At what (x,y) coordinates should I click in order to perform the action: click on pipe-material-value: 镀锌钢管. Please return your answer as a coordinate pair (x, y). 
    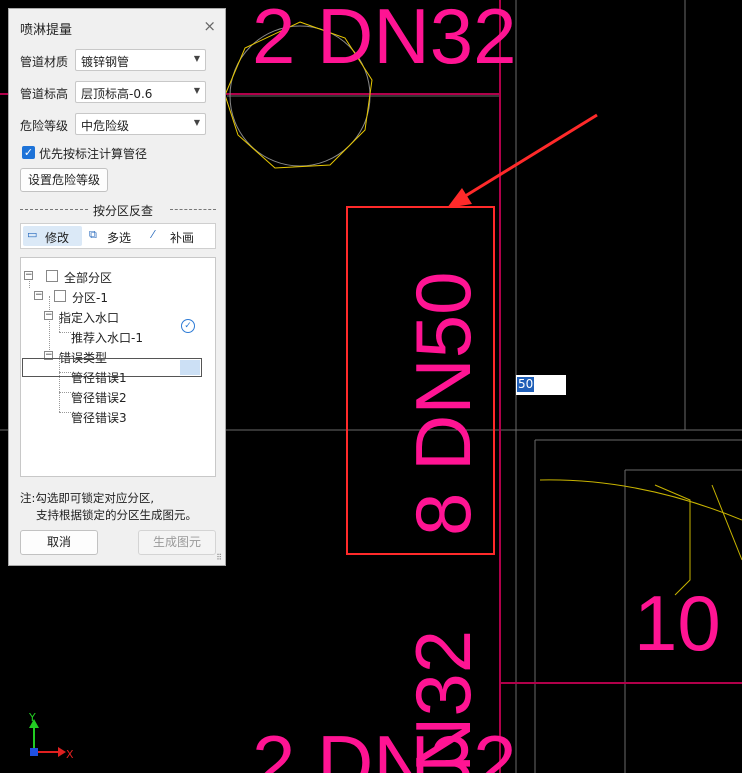
    Looking at the image, I should click on (105, 62).